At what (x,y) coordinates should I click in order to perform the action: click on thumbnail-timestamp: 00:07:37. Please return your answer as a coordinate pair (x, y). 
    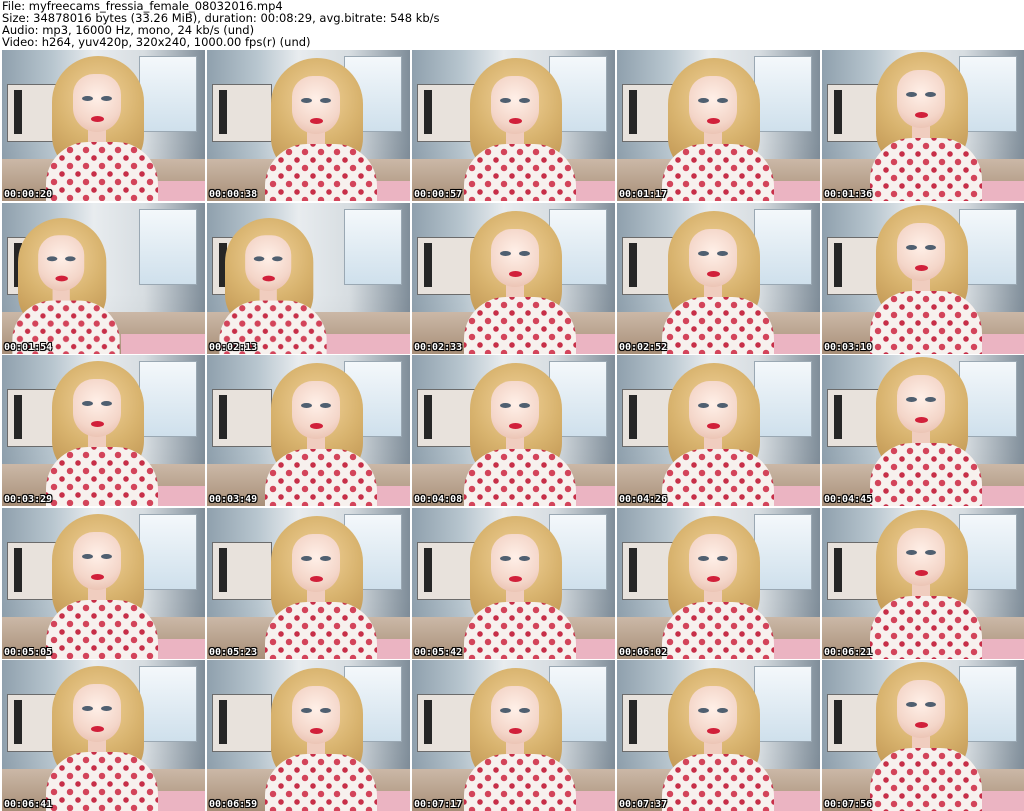
    Looking at the image, I should click on (643, 804).